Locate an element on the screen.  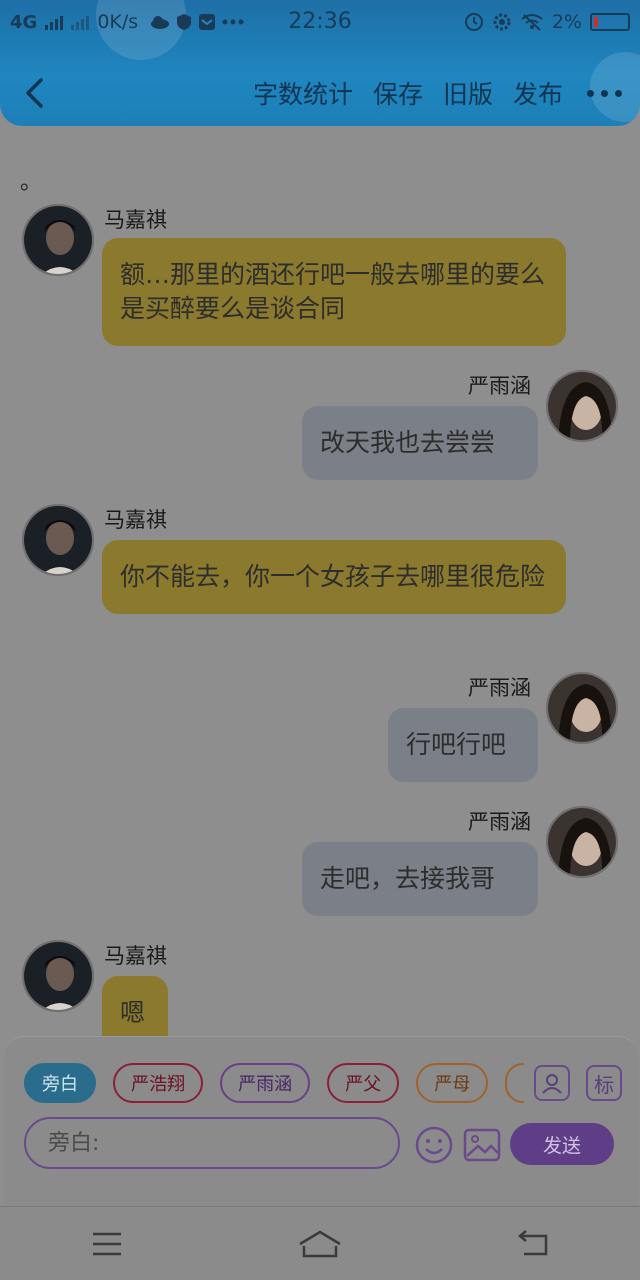
gear-icon is located at coordinates (502, 22).